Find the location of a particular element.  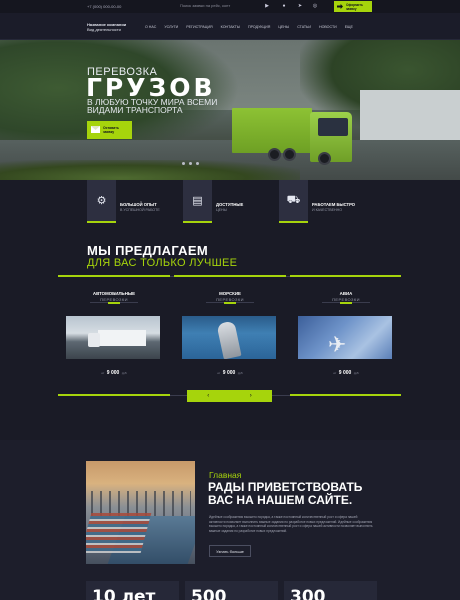

offer-title: МЫ ПРЕДЛАГАЕМ is located at coordinates (147, 250).